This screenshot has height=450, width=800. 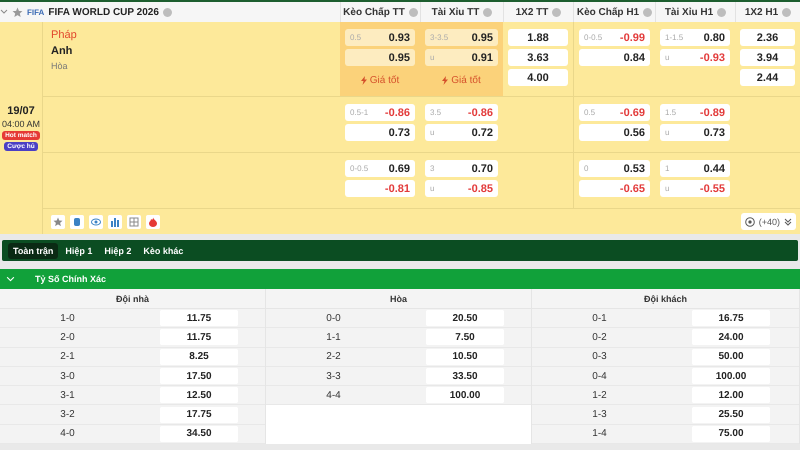 I want to click on away-team: Anh, so click(x=62, y=51).